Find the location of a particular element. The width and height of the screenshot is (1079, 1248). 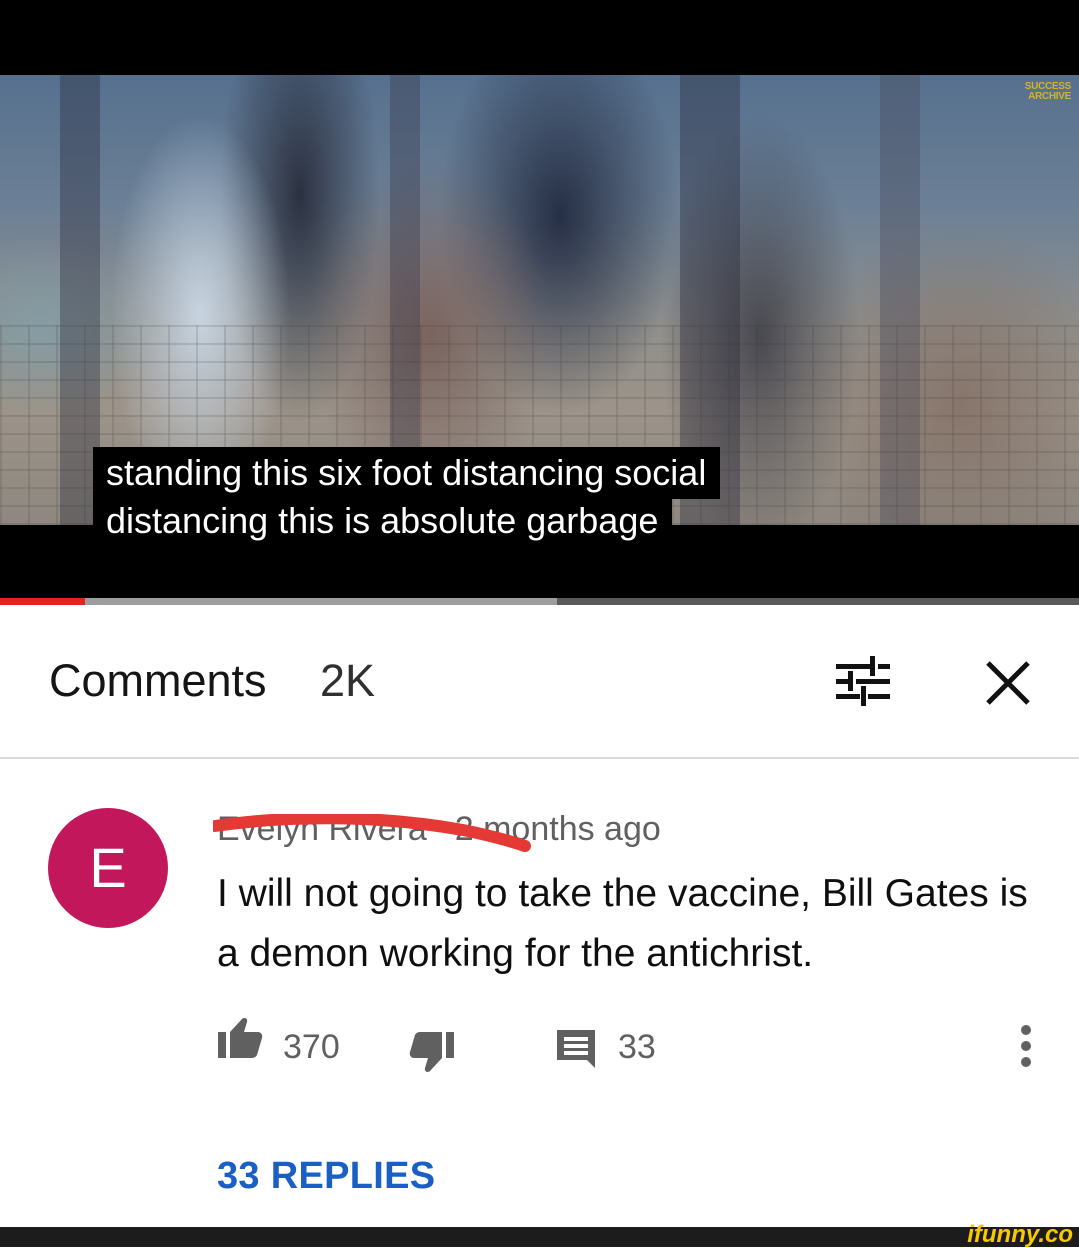

comment-author: Evelyn Rivera is located at coordinates (322, 829).